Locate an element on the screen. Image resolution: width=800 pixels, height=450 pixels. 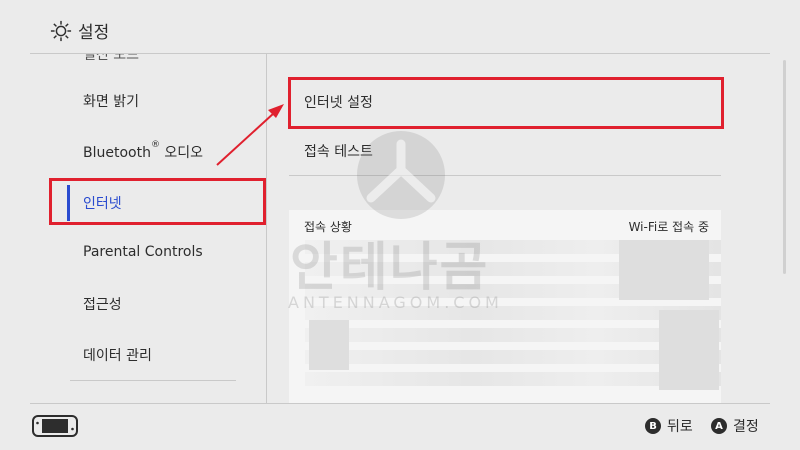
b-button-icon: B is located at coordinates (653, 426).